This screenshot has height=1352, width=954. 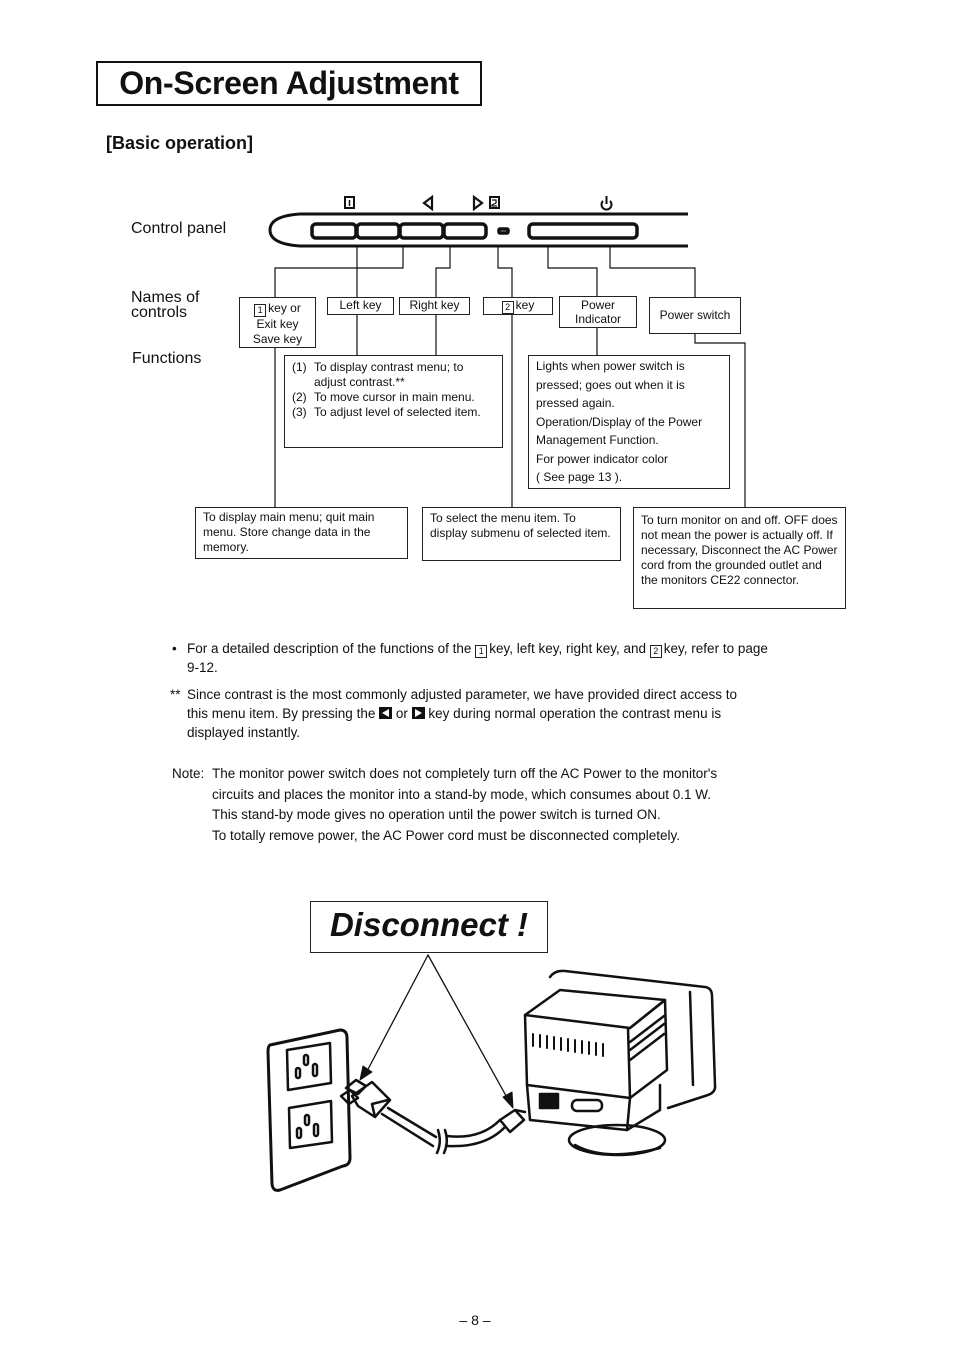 I want to click on control-panel, so click(x=478, y=230).